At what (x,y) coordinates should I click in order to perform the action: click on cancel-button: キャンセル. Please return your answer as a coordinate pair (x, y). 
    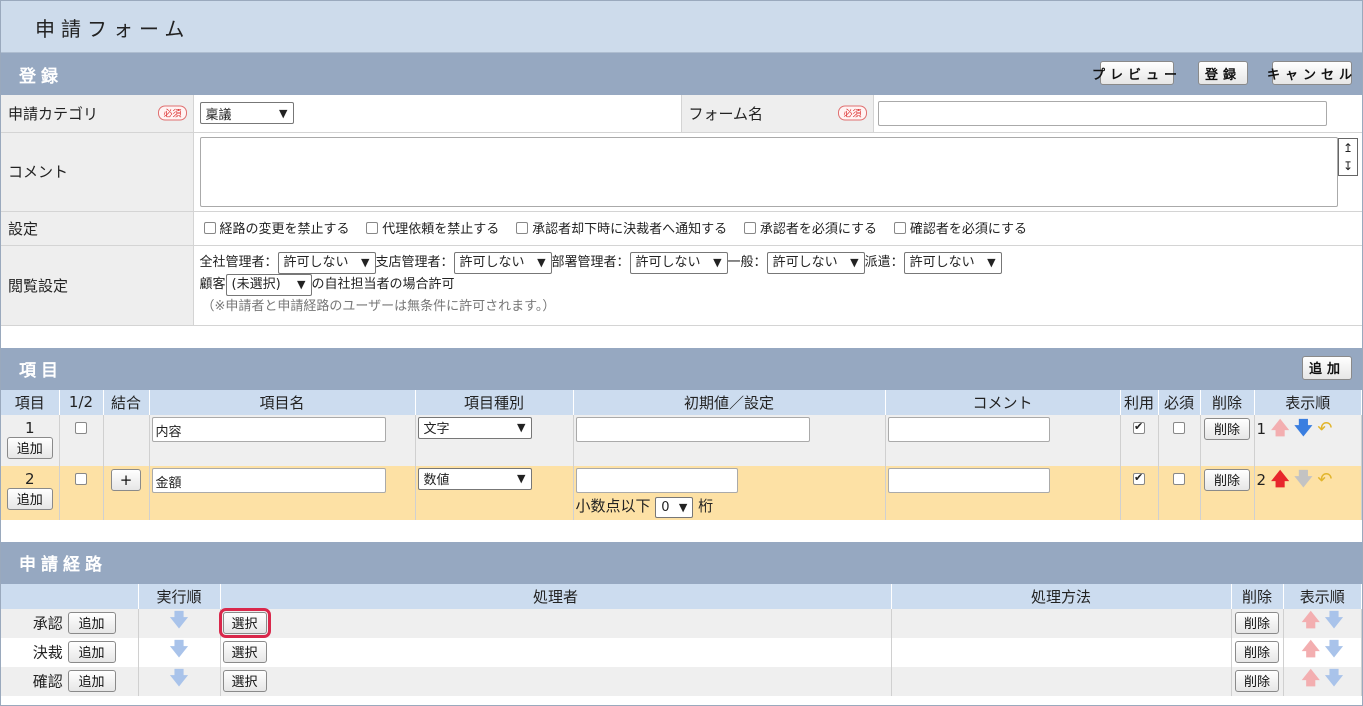
    Looking at the image, I should click on (1309, 73).